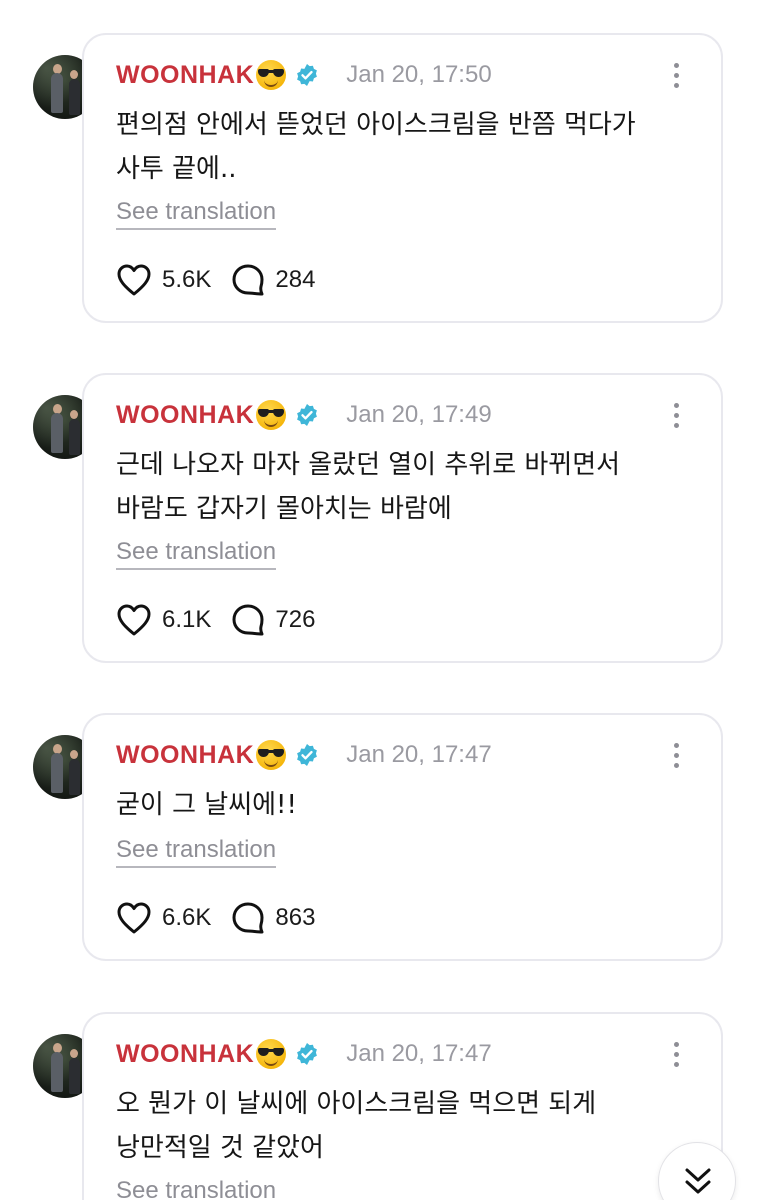  Describe the element at coordinates (187, 917) in the screenshot. I see `like-count: 6.6K` at that location.